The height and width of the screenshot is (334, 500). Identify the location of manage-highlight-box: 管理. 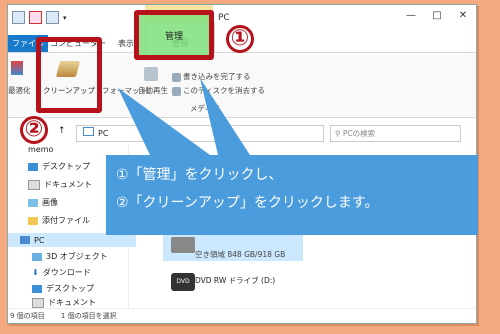
(174, 35).